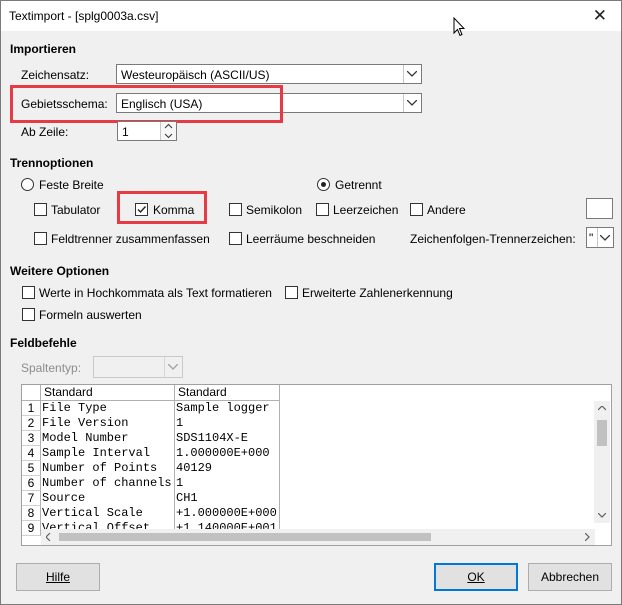  What do you see at coordinates (416, 209) in the screenshot?
I see `other-checkbox` at bounding box center [416, 209].